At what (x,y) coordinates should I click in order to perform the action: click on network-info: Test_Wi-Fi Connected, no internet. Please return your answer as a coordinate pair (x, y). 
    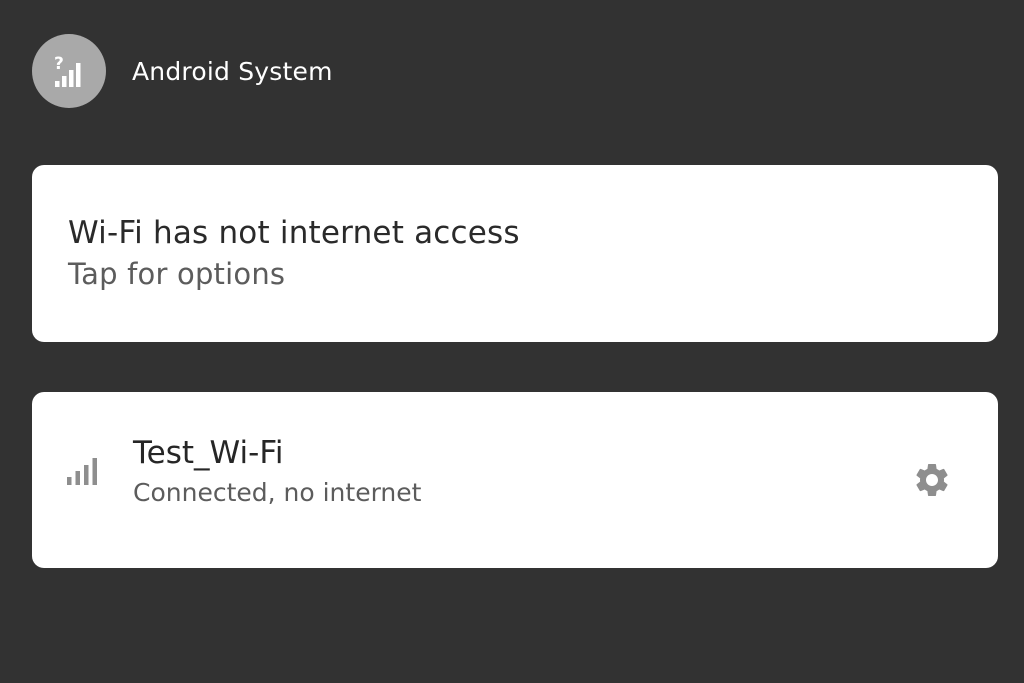
    Looking at the image, I should click on (277, 472).